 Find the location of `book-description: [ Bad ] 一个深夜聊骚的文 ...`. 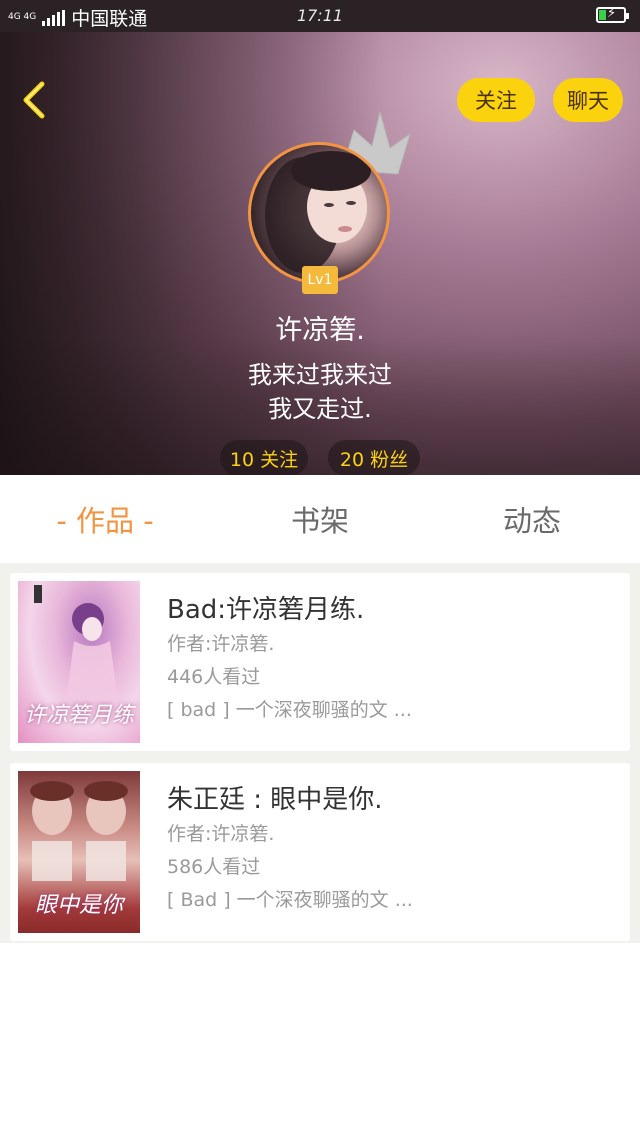

book-description: [ Bad ] 一个深夜聊骚的文 ... is located at coordinates (290, 900).